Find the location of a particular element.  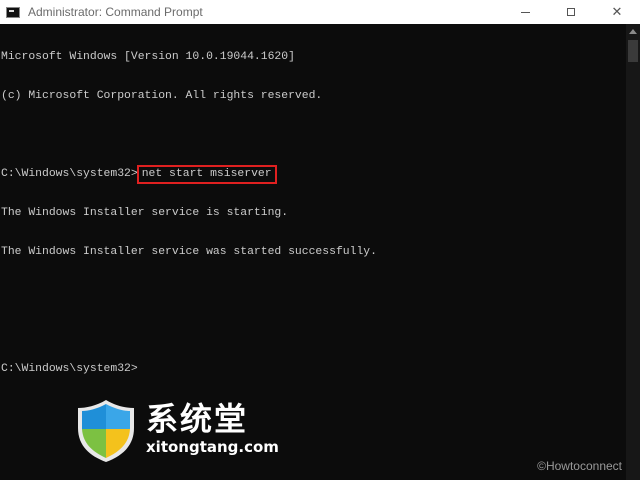

highlighted-command: net start msiserver is located at coordinates (206, 174).